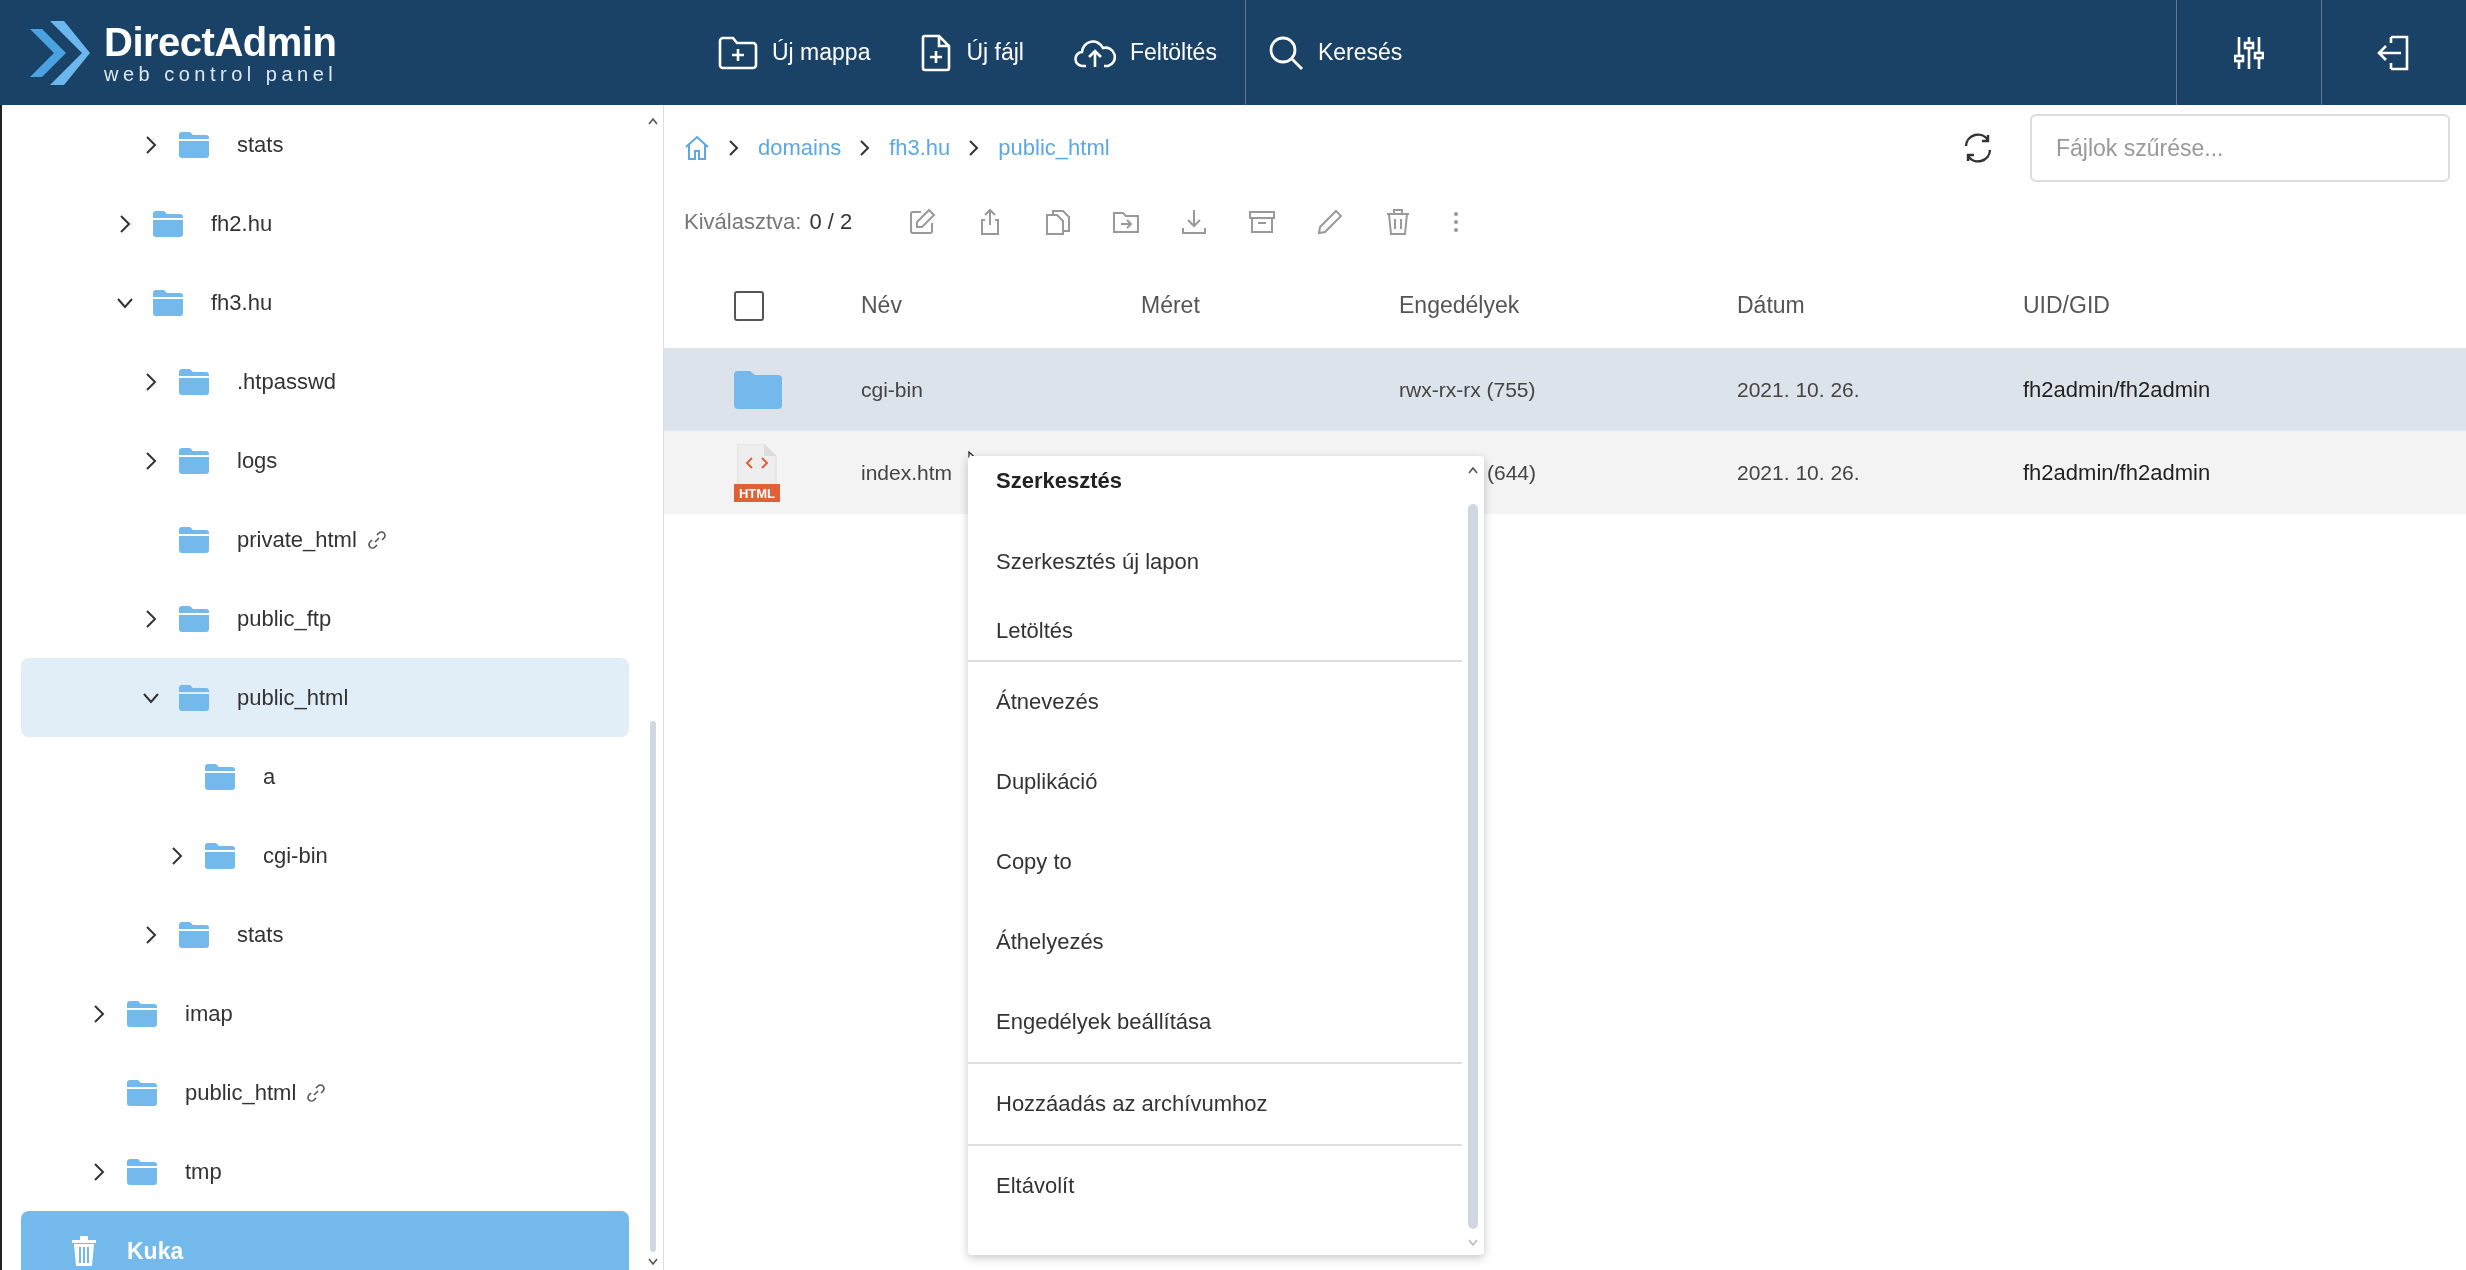 This screenshot has width=2466, height=1270. What do you see at coordinates (1337, 52) in the screenshot?
I see `search-button: Keresés` at bounding box center [1337, 52].